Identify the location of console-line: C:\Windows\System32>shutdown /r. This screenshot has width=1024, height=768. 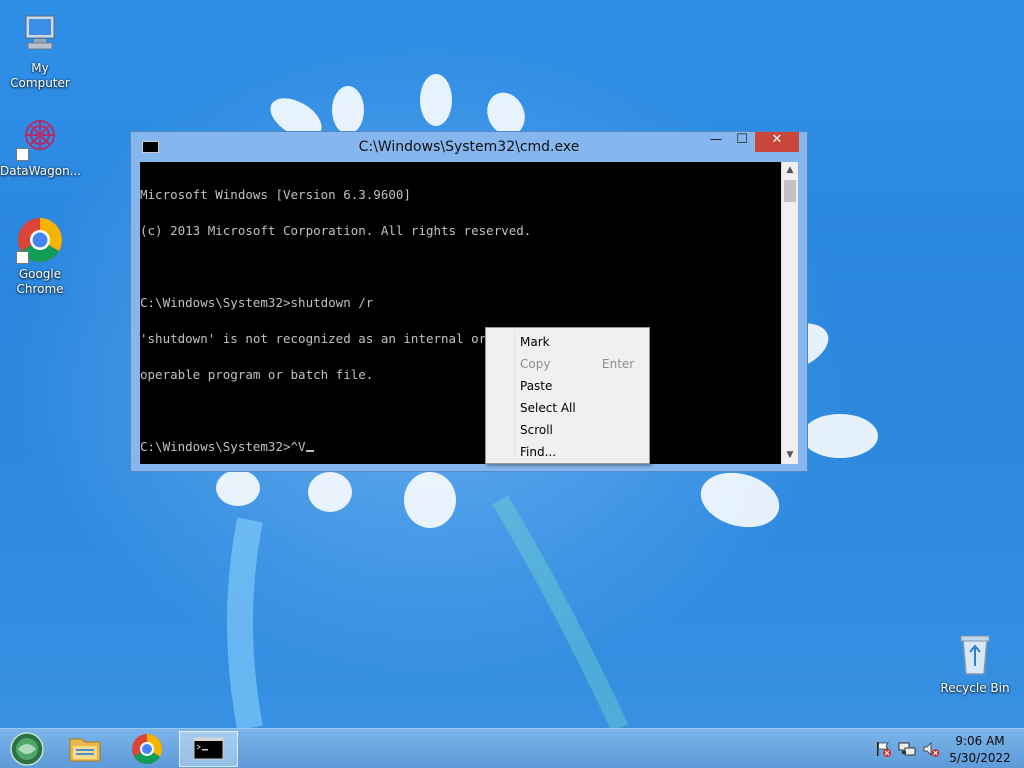
(257, 302).